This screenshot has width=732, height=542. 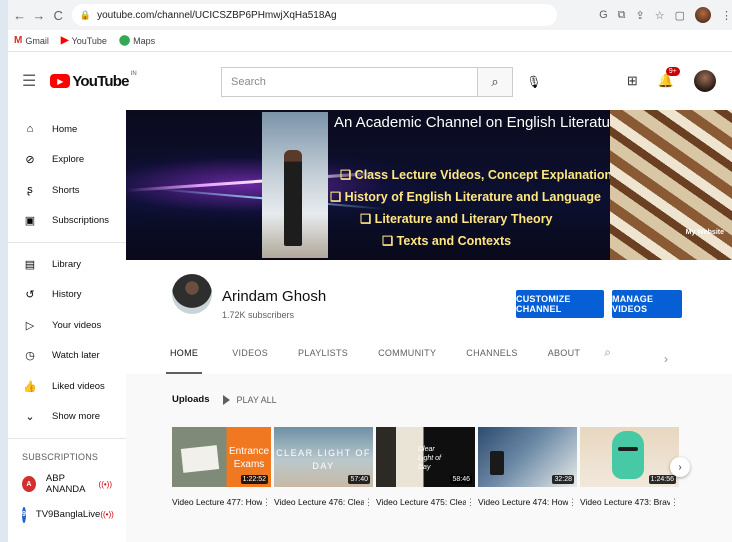 What do you see at coordinates (349, 82) in the screenshot?
I see `search-input: Search` at bounding box center [349, 82].